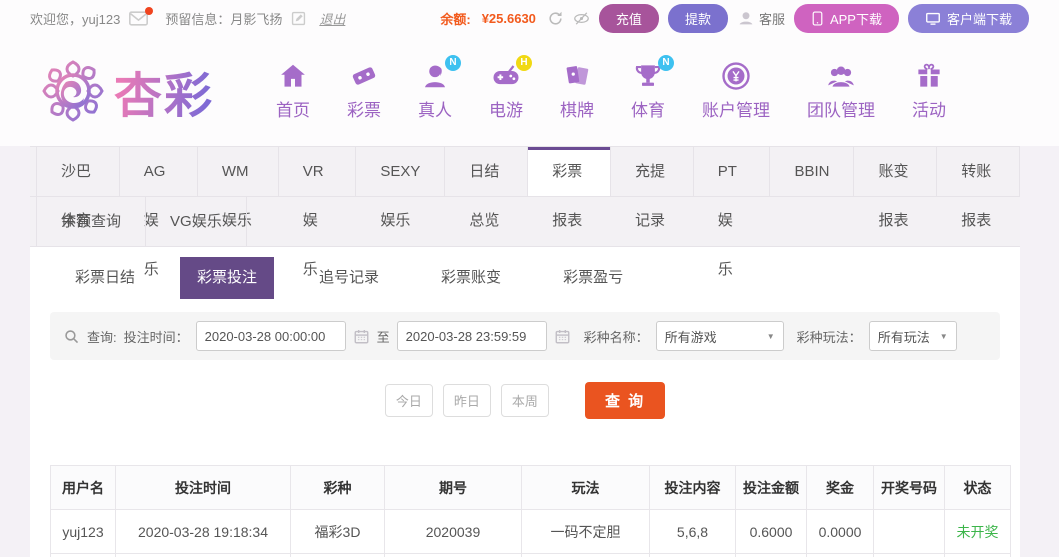  Describe the element at coordinates (736, 91) in the screenshot. I see `nav-item-account: 账户管理` at that location.